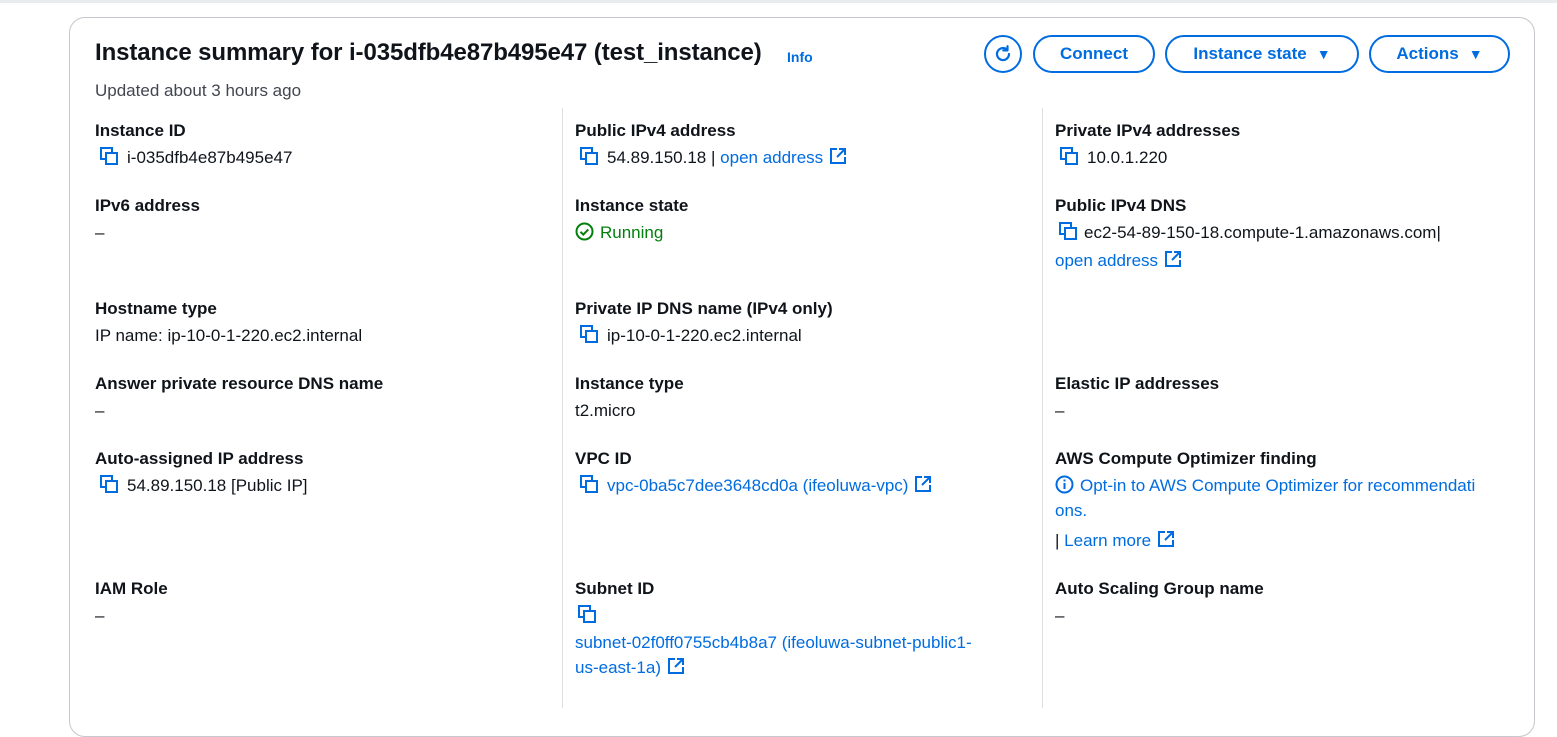 The width and height of the screenshot is (1557, 737). Describe the element at coordinates (1250, 53) in the screenshot. I see `instance-state-label: Instance state` at that location.